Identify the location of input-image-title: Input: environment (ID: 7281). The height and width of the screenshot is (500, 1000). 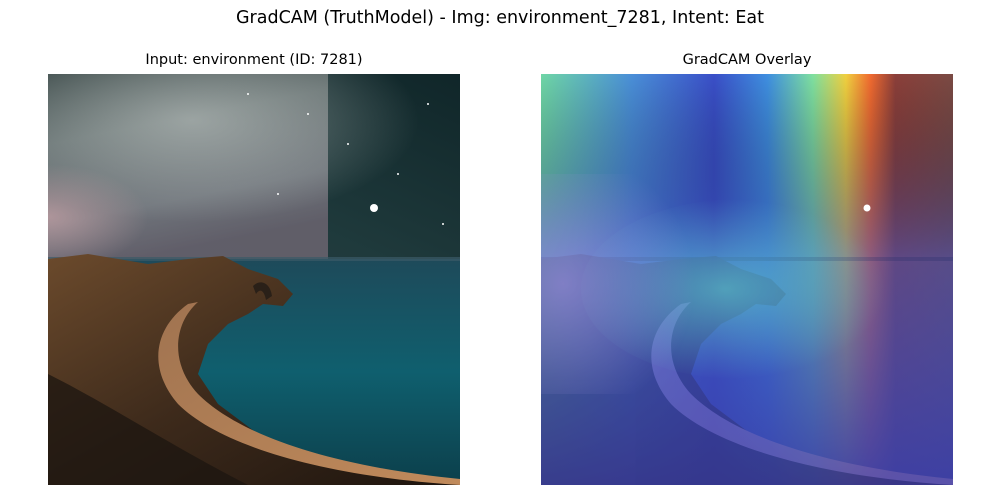
(254, 60).